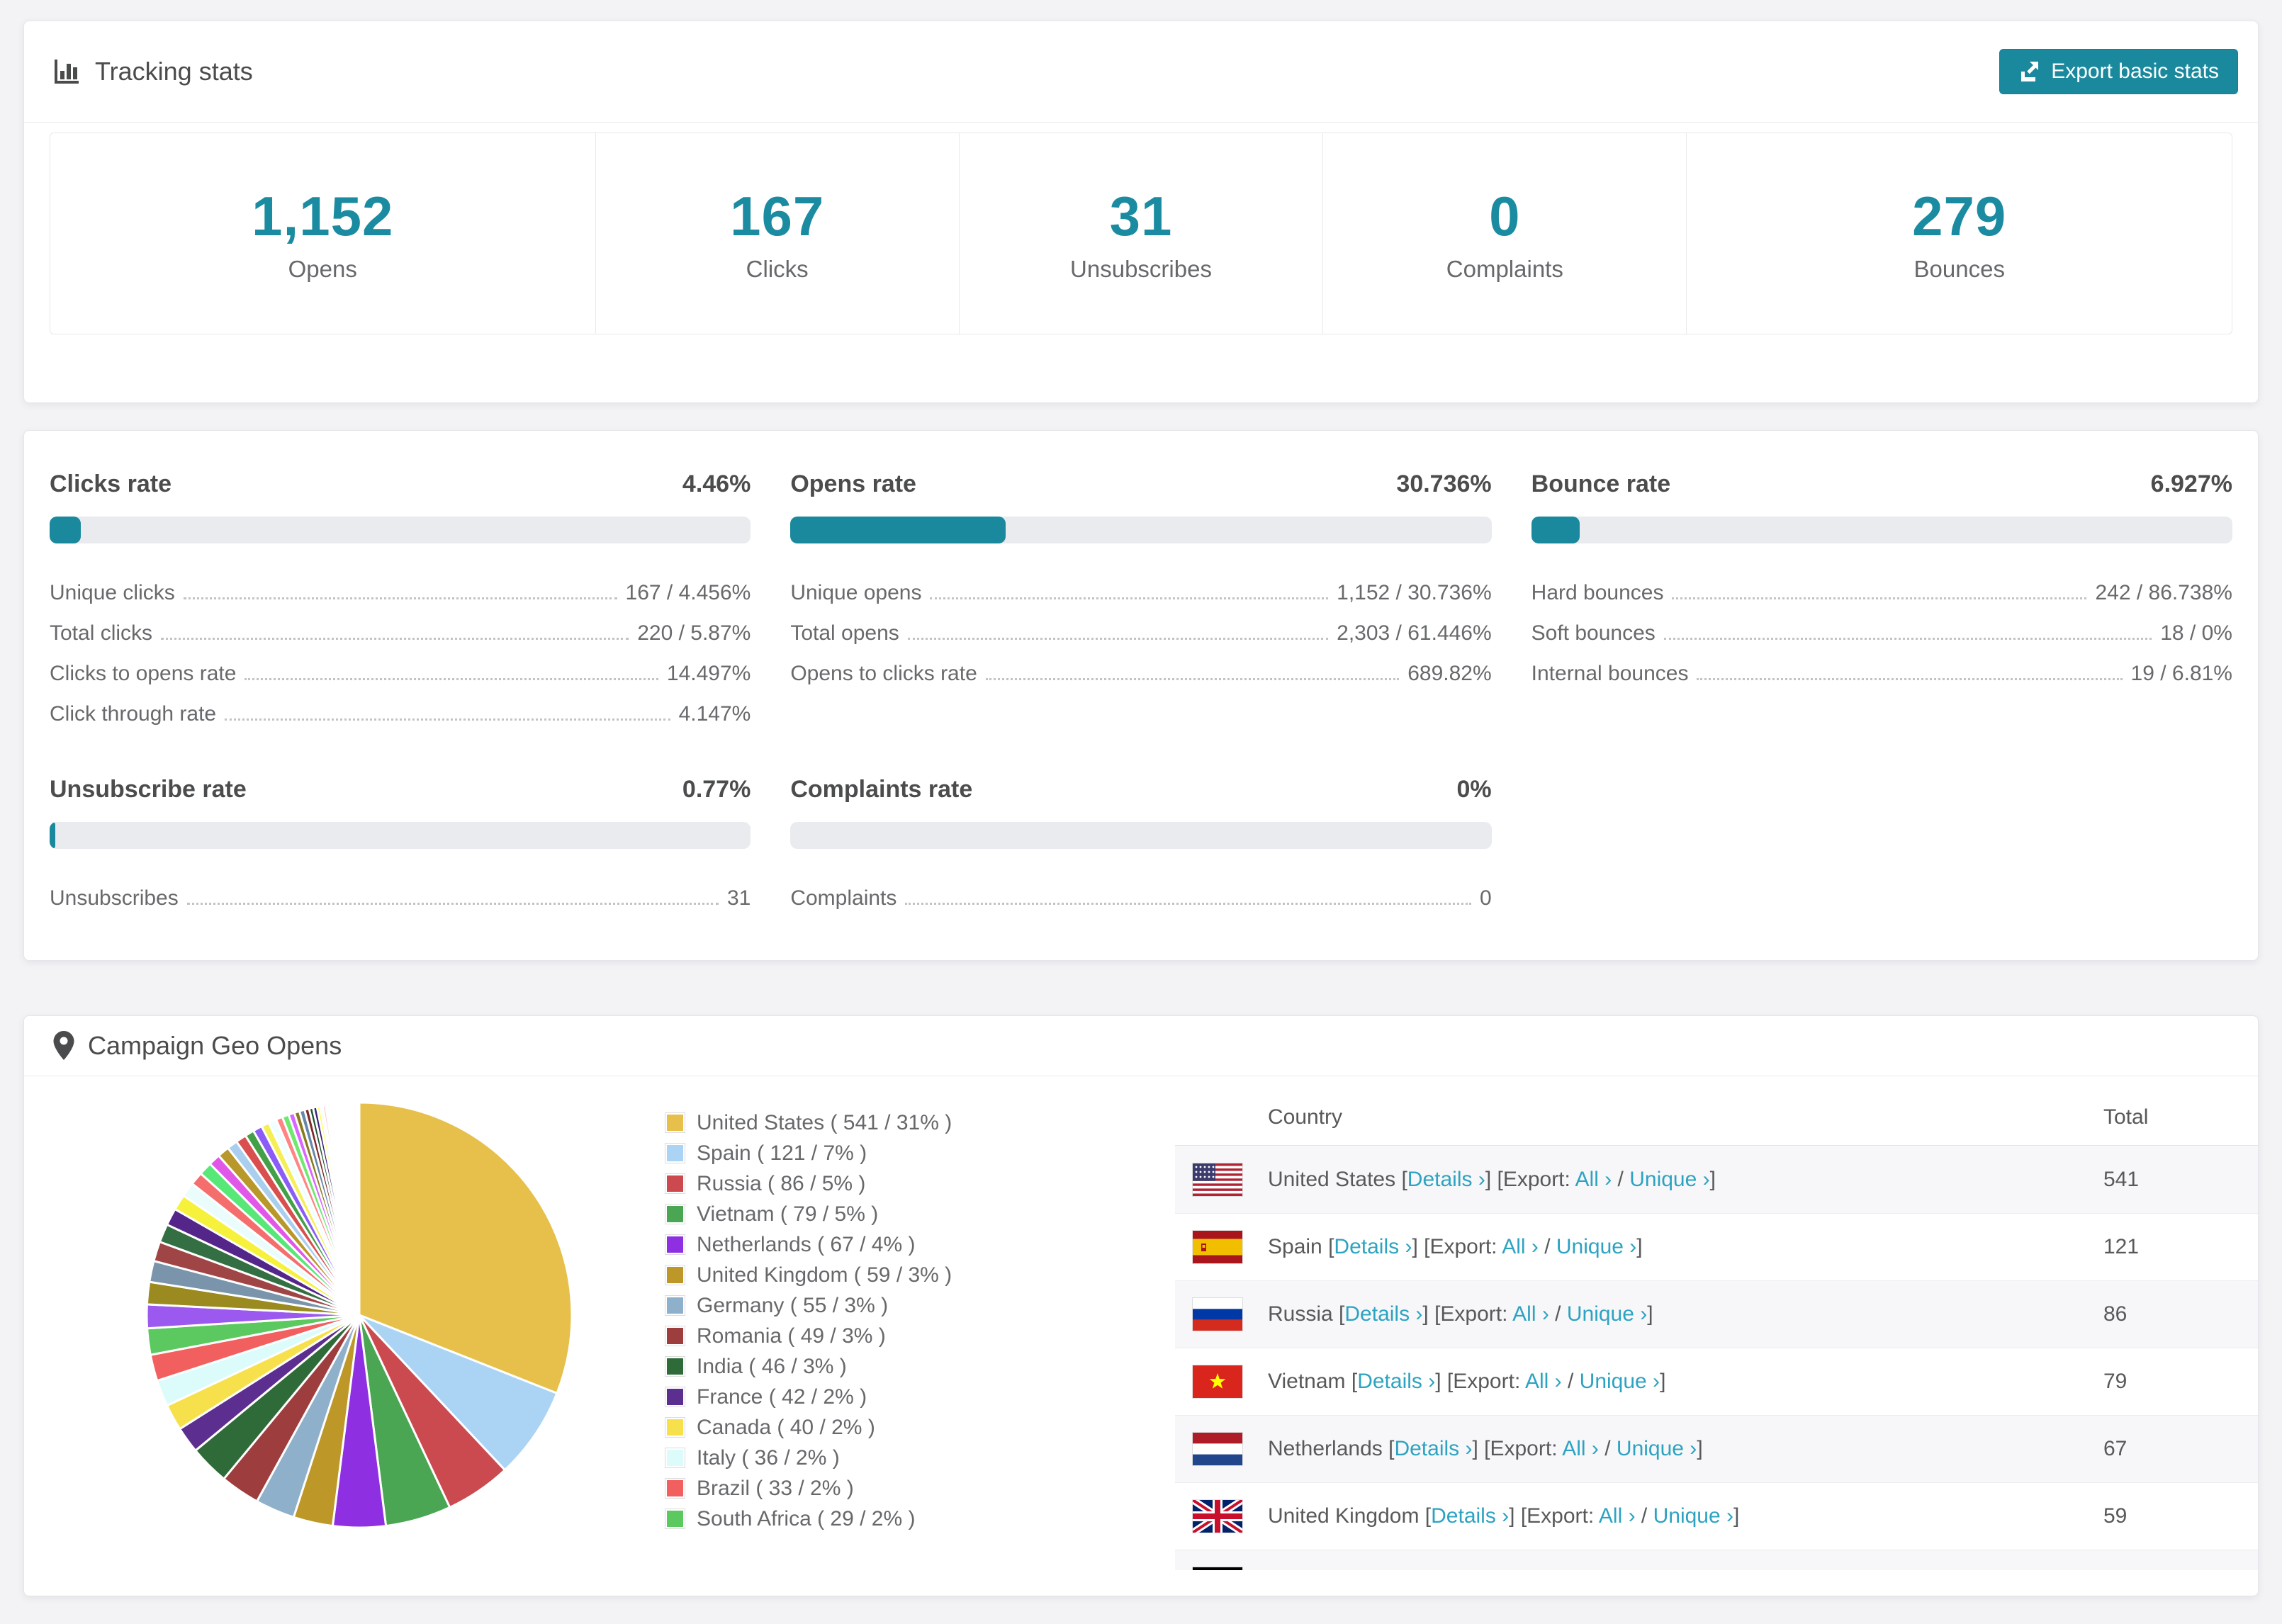  I want to click on legend-label: Italy ( 36 / 2% ), so click(768, 1458).